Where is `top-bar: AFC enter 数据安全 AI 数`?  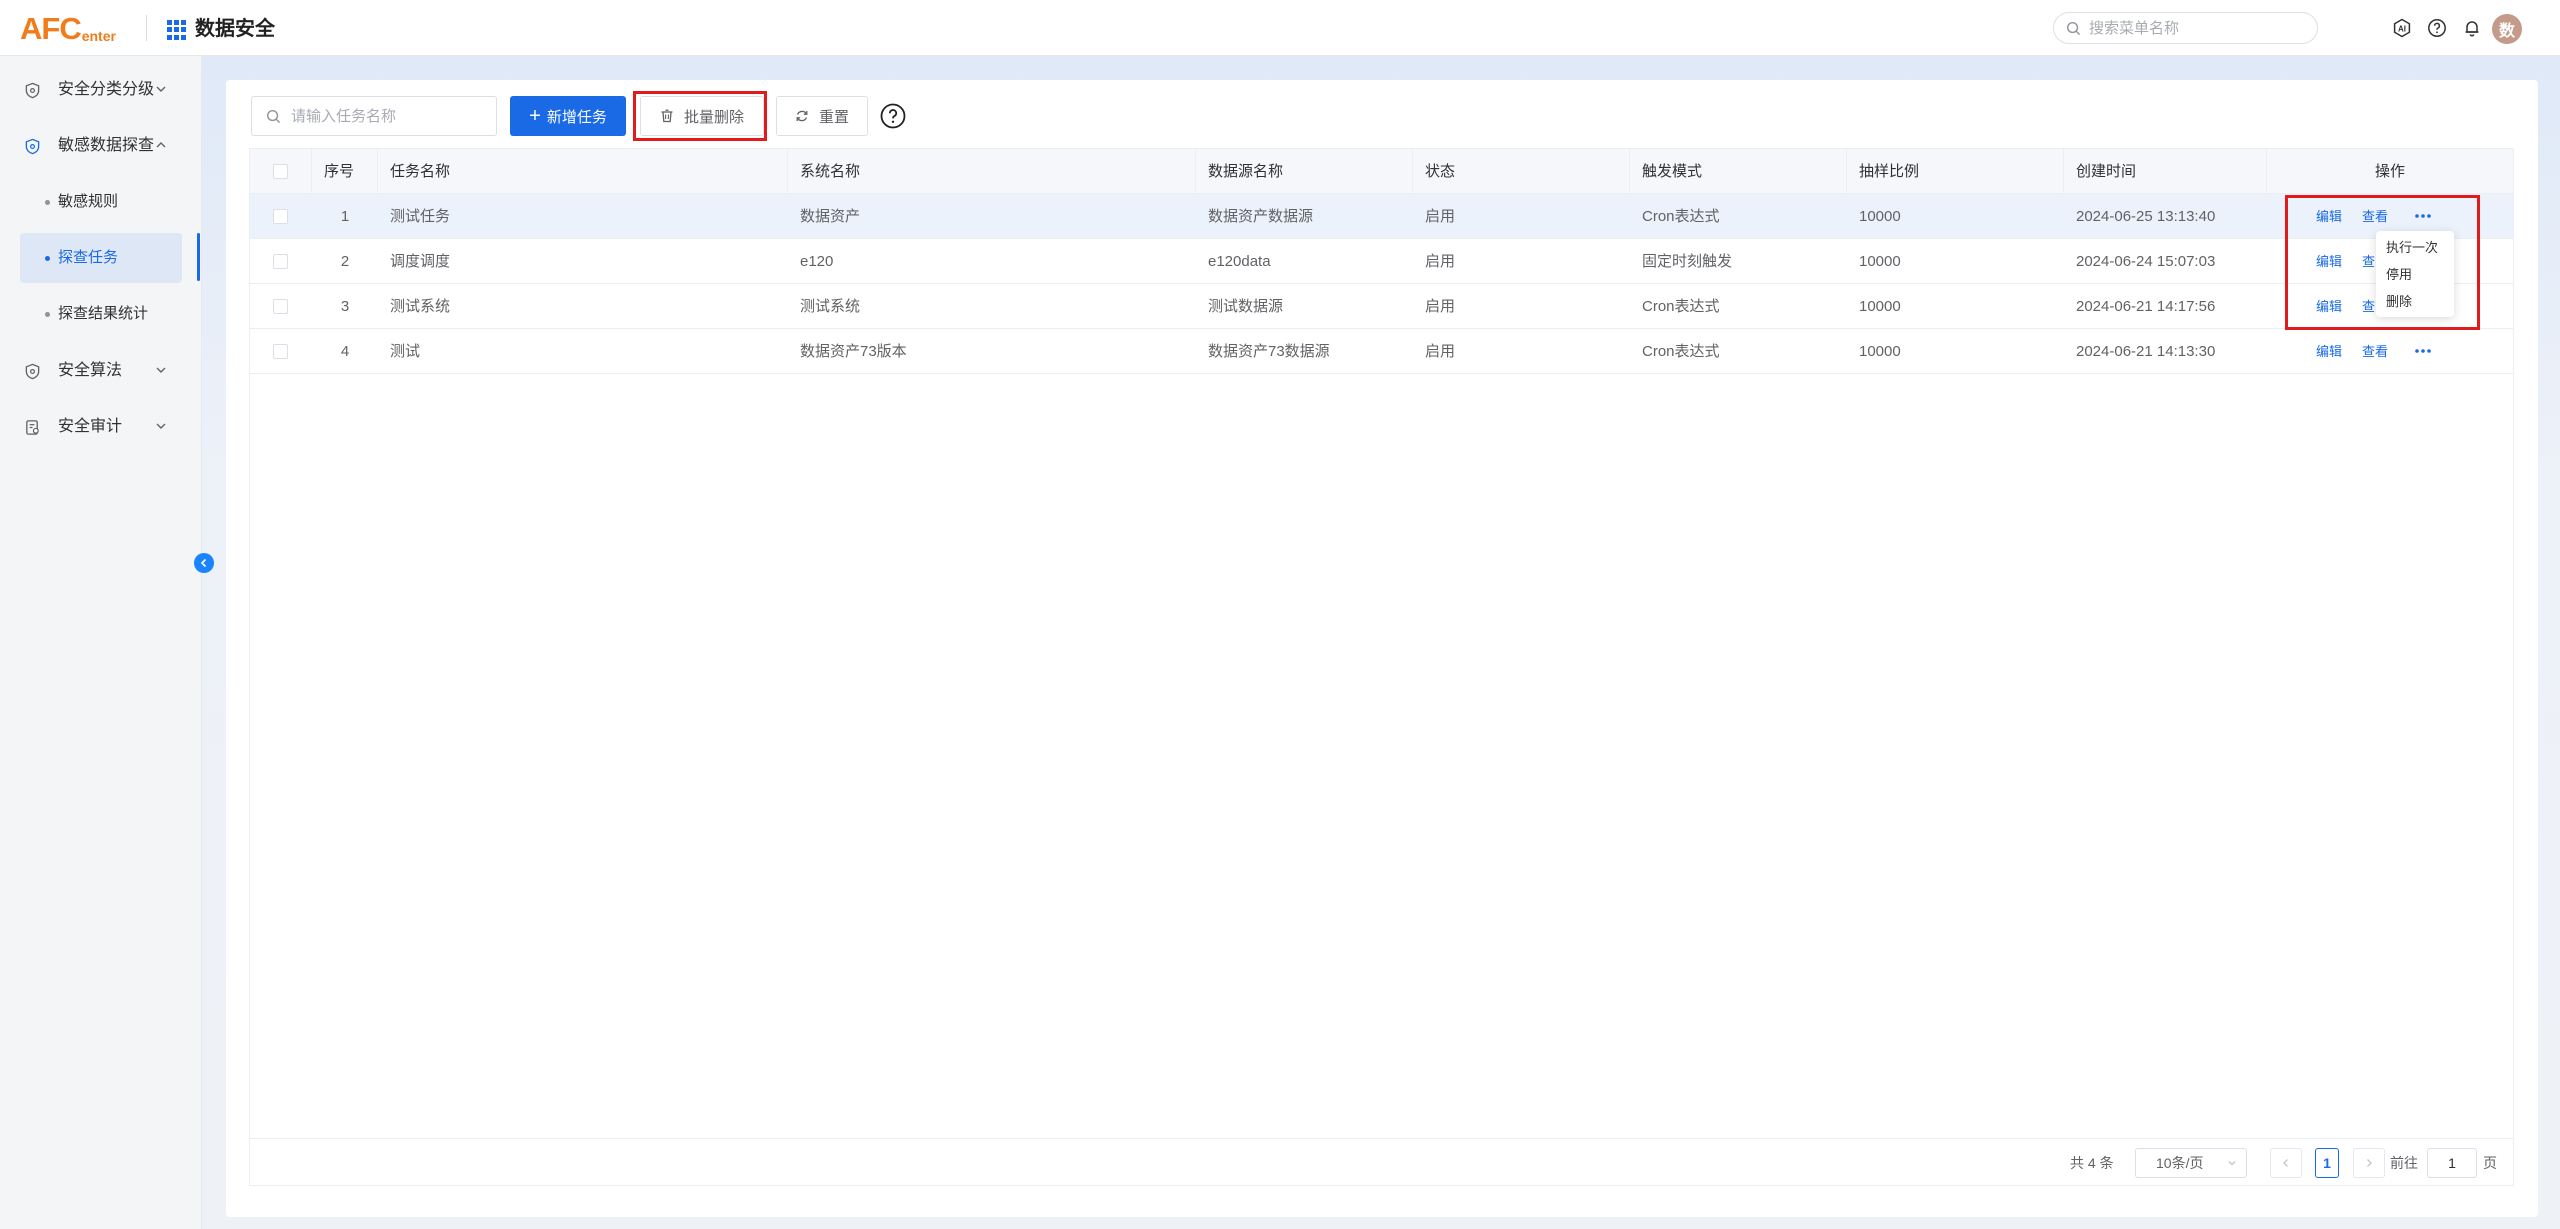 top-bar: AFC enter 数据安全 AI 数 is located at coordinates (1280, 28).